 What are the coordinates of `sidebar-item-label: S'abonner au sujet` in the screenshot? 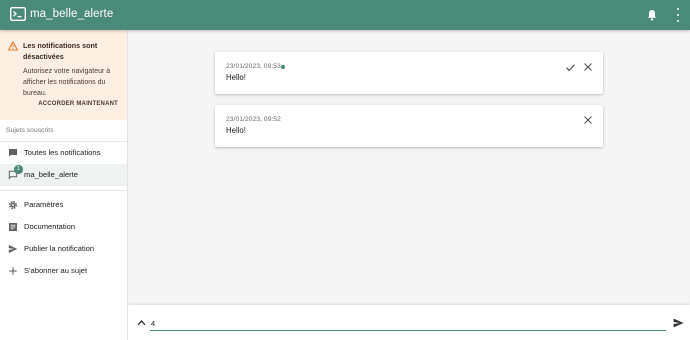 It's located at (56, 270).